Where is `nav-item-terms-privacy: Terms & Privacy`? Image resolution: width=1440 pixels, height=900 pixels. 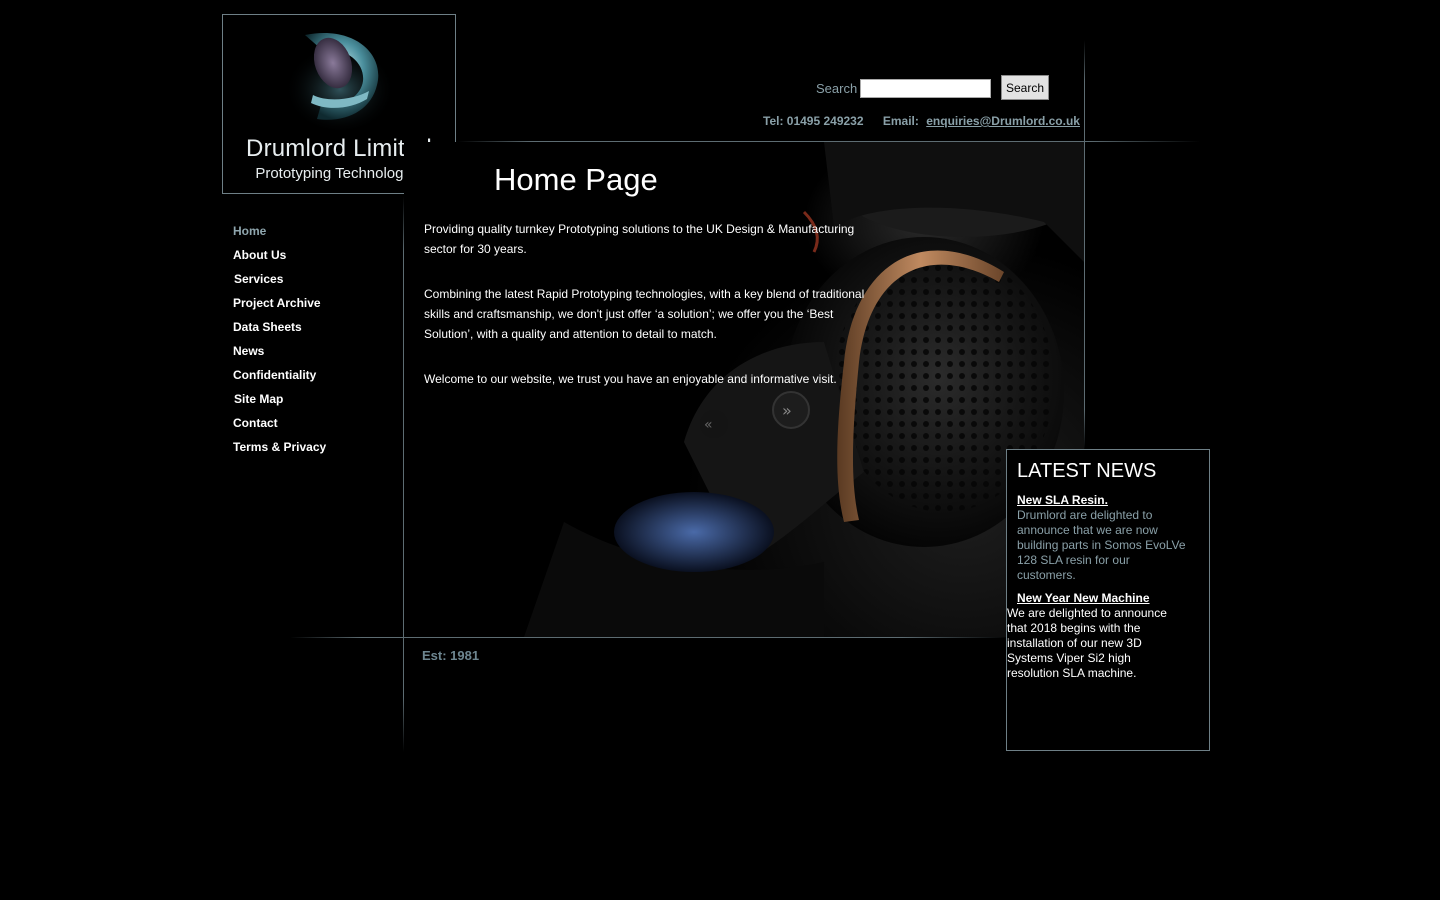 nav-item-terms-privacy: Terms & Privacy is located at coordinates (313, 451).